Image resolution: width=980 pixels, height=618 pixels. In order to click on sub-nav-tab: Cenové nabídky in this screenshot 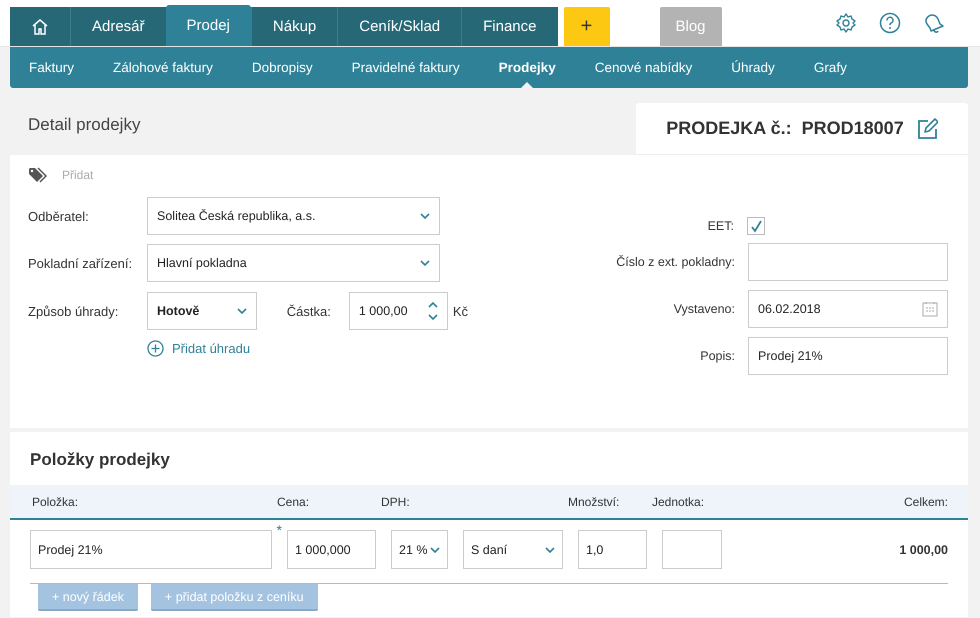, I will do `click(644, 67)`.